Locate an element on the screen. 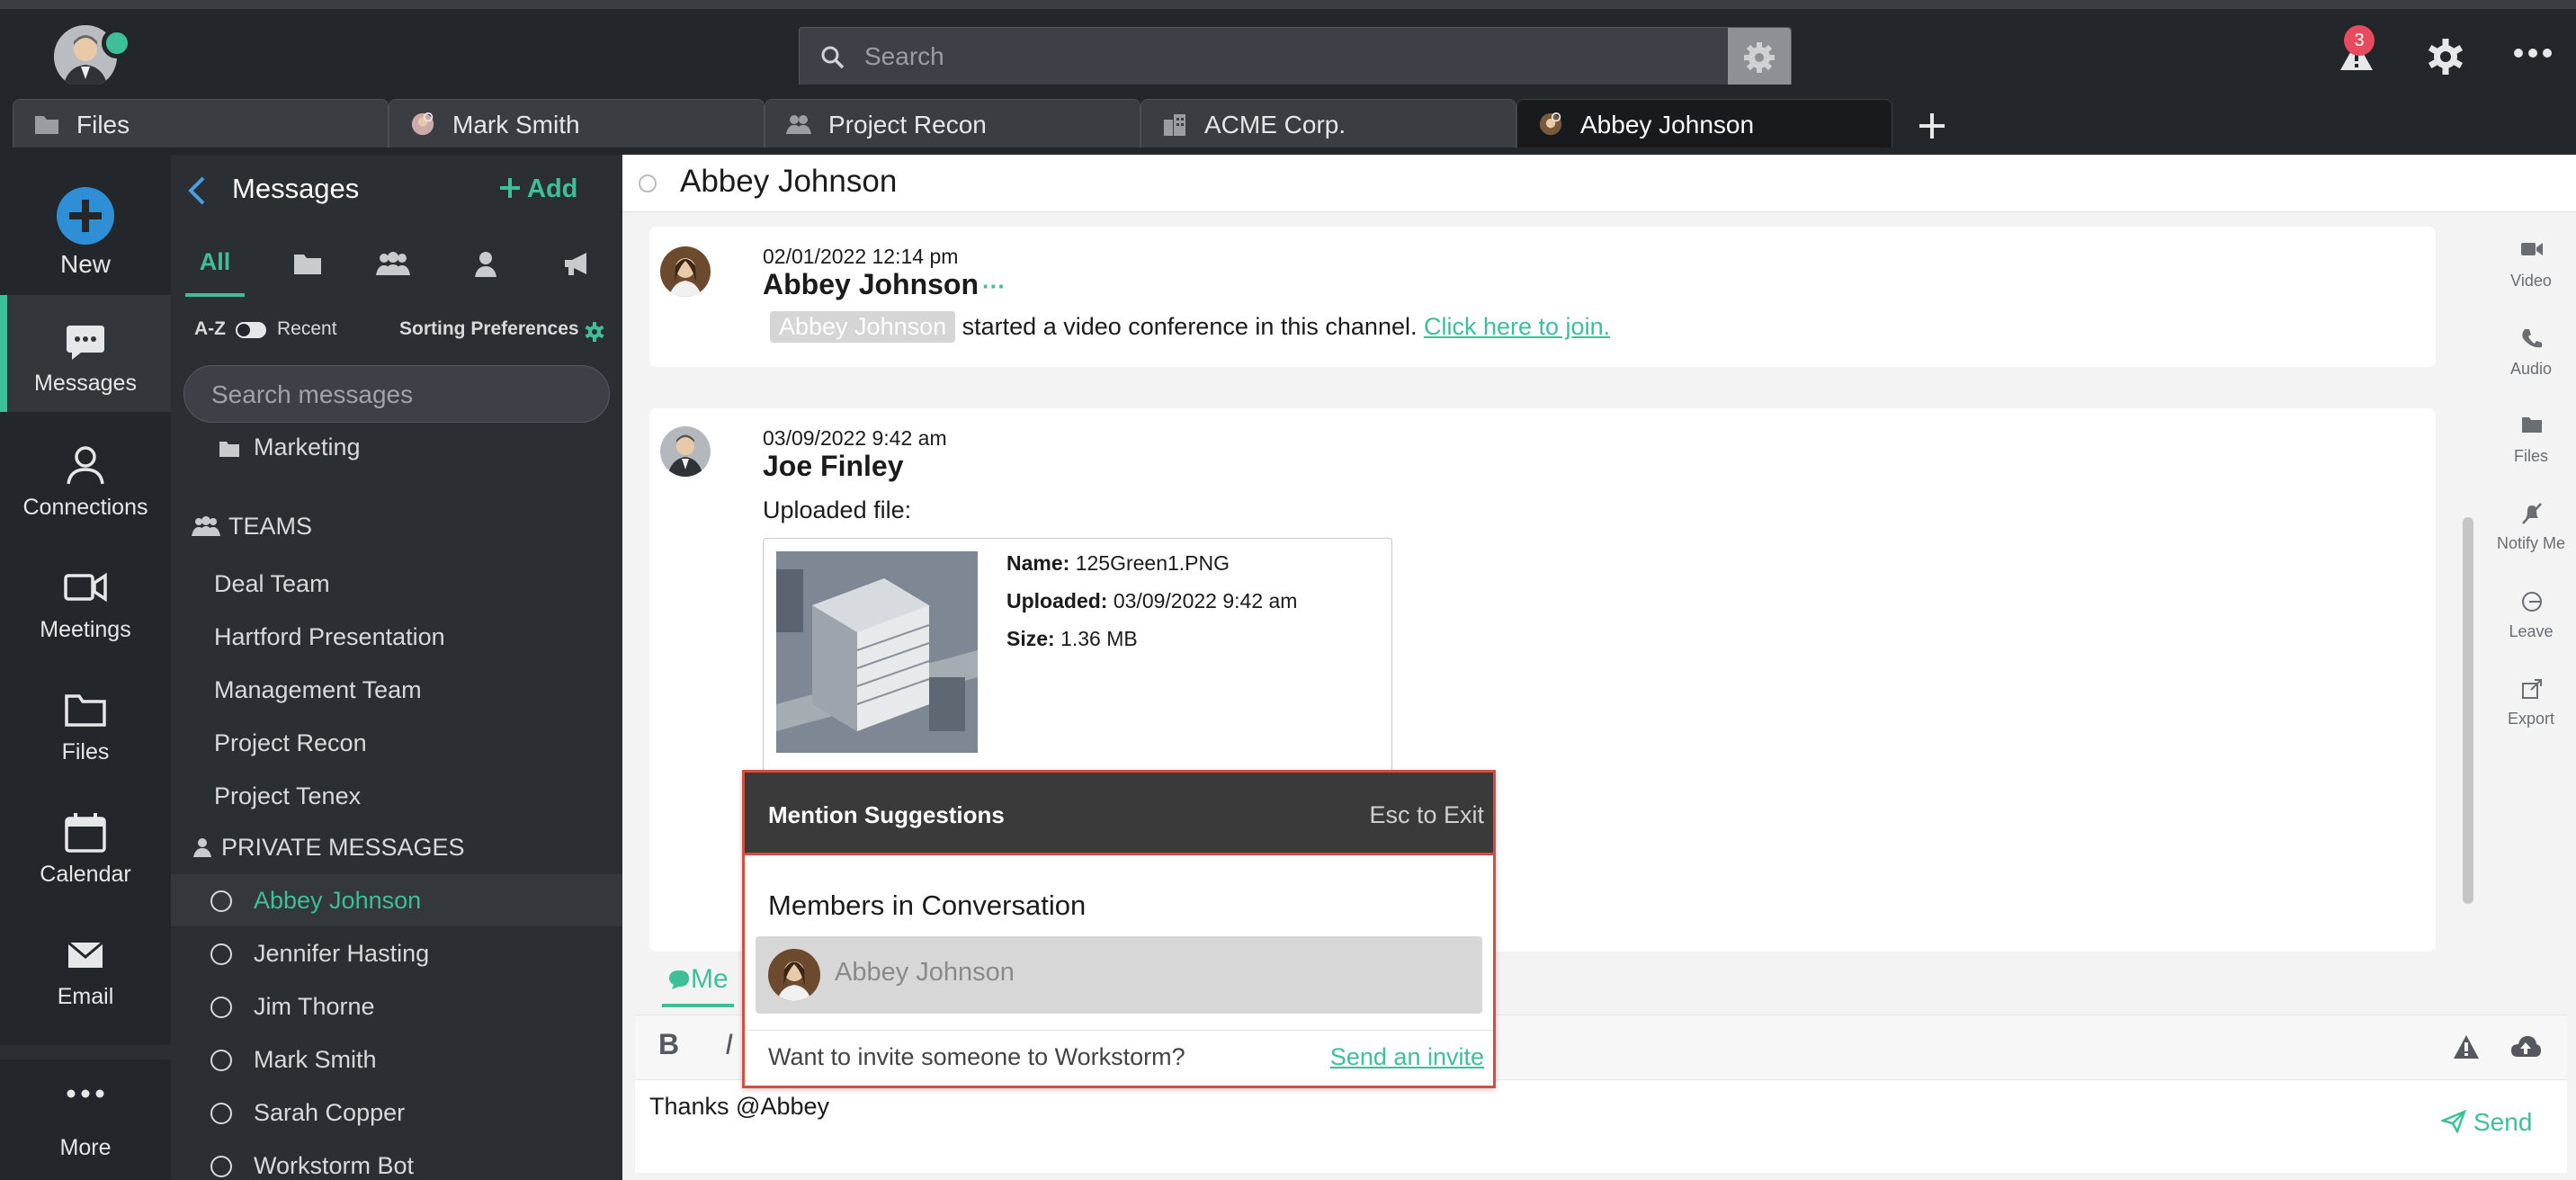 Image resolution: width=2576 pixels, height=1180 pixels. tab-abbey-johnson: Abbey Johnson is located at coordinates (1704, 124).